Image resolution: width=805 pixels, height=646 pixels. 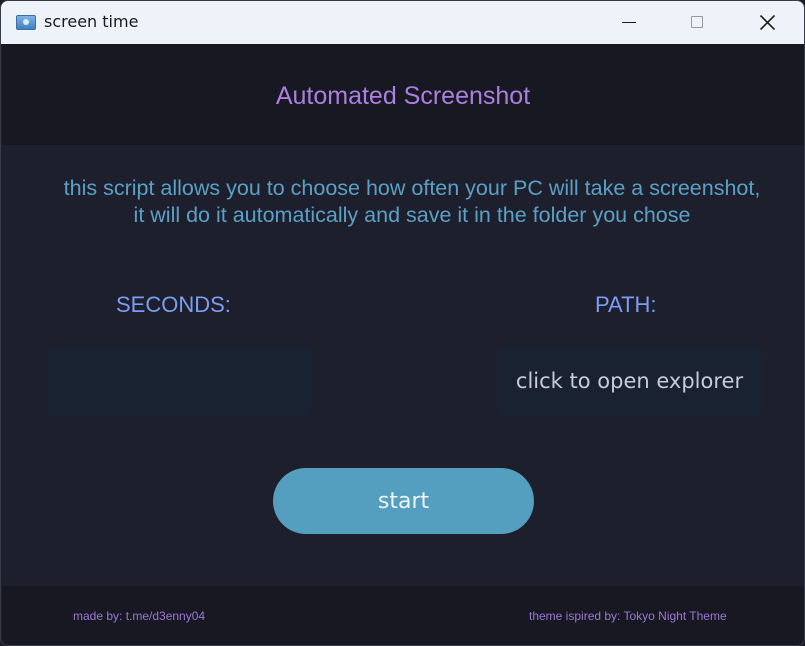 I want to click on seconds-label: SECONDS:, so click(x=173, y=304).